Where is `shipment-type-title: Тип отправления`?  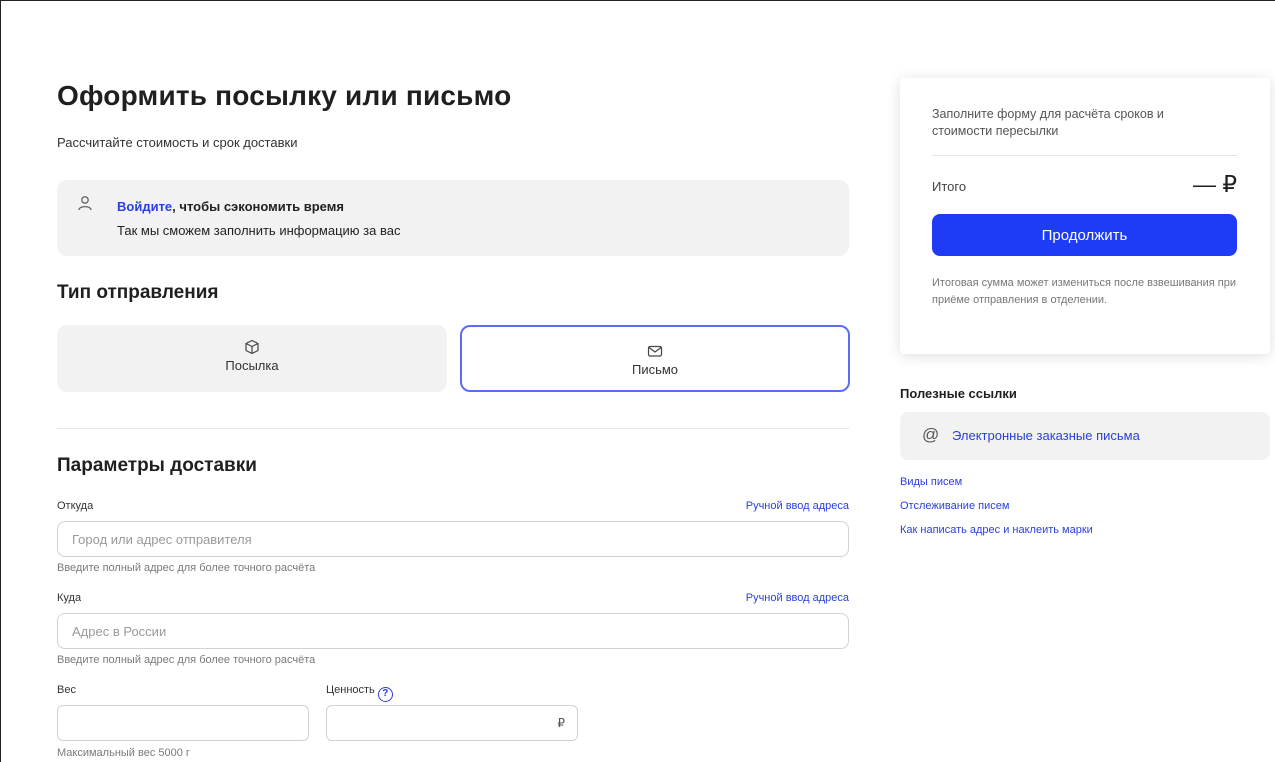
shipment-type-title: Тип отправления is located at coordinates (138, 292).